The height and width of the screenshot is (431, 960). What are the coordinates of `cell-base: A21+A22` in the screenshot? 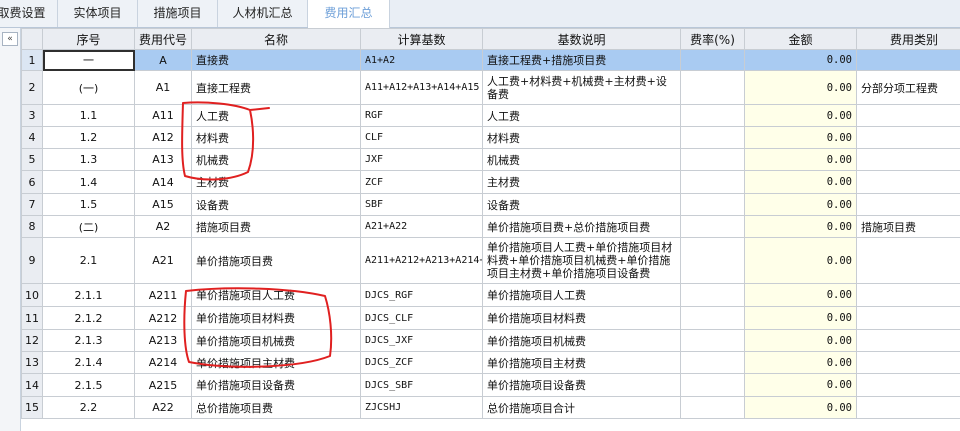 It's located at (421, 226).